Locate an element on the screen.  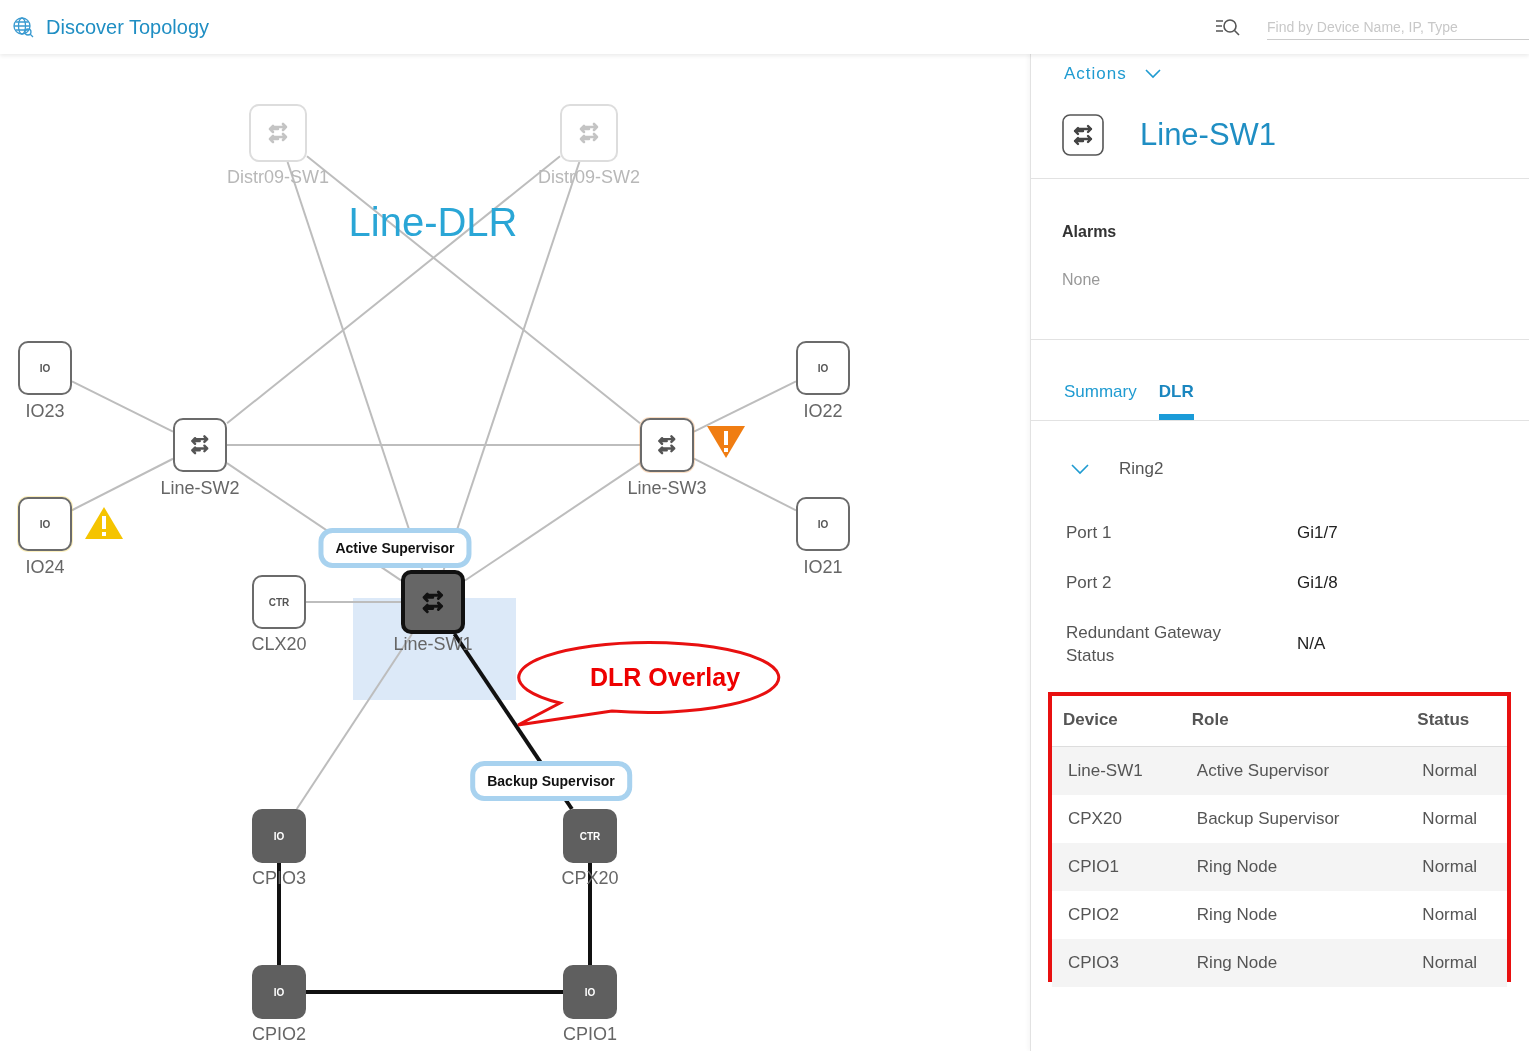
node-label: IO21 is located at coordinates (823, 567).